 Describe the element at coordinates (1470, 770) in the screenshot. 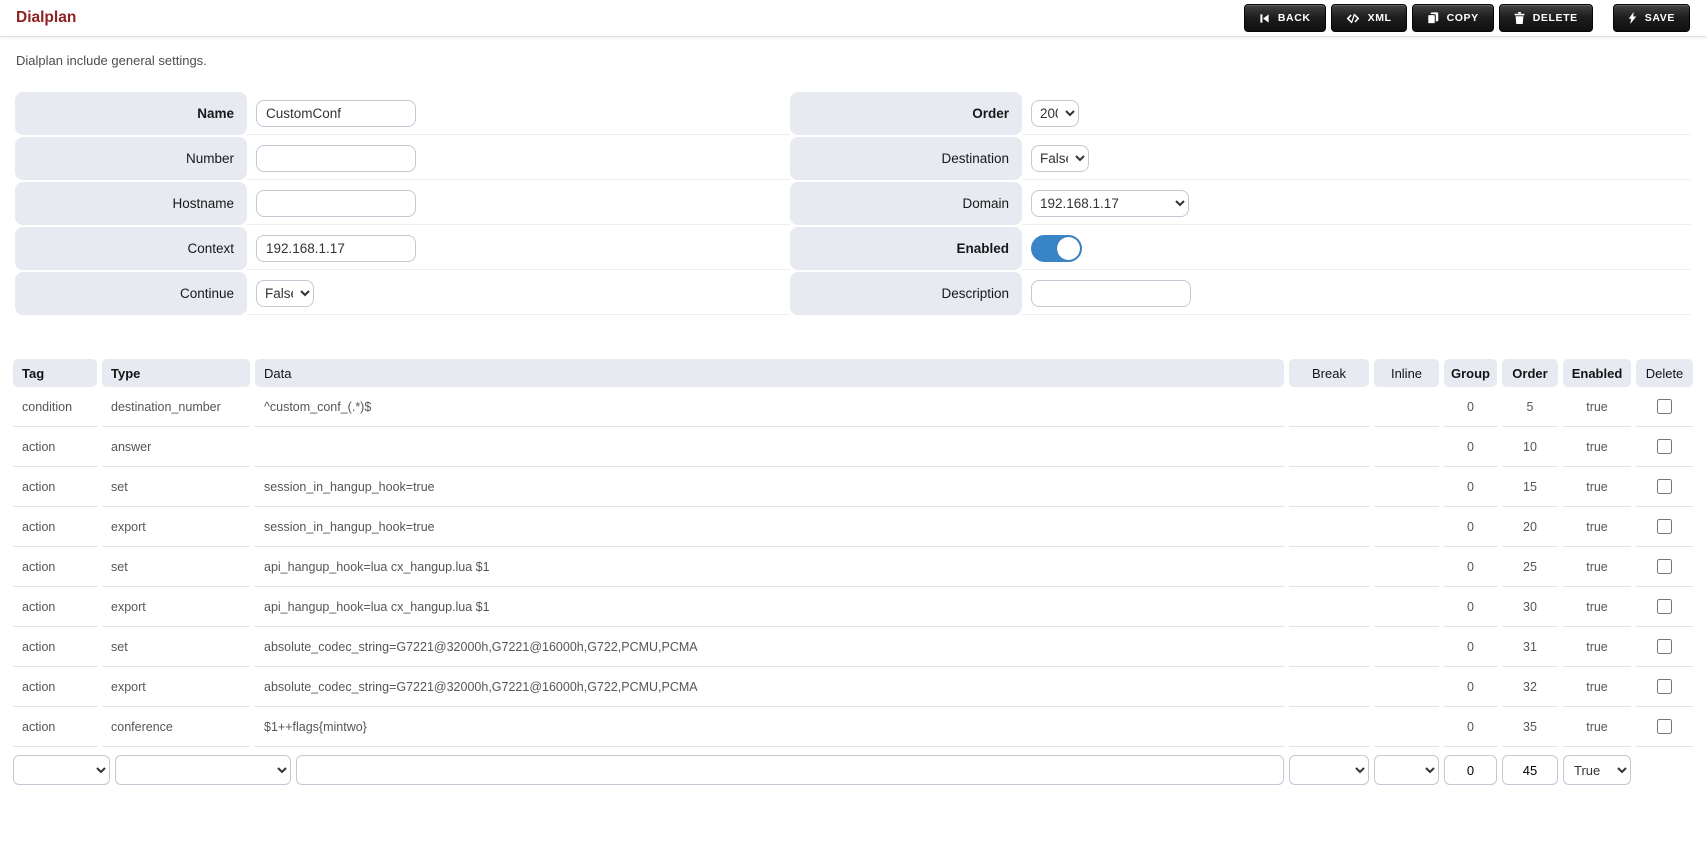

I see `new-group-input` at that location.